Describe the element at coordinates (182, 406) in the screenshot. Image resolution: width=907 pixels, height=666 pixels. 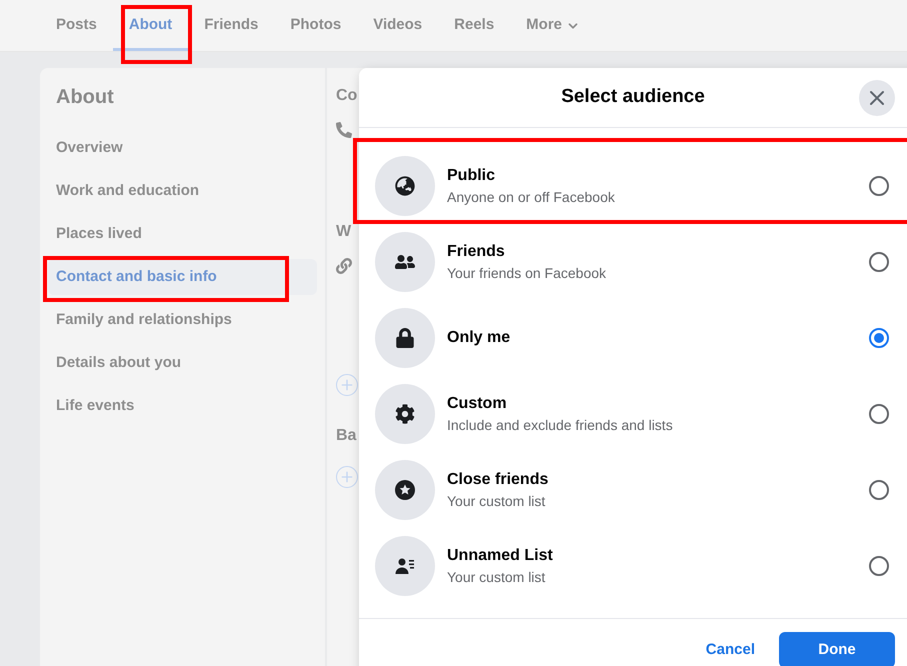
I see `sidebar-item: Life events` at that location.